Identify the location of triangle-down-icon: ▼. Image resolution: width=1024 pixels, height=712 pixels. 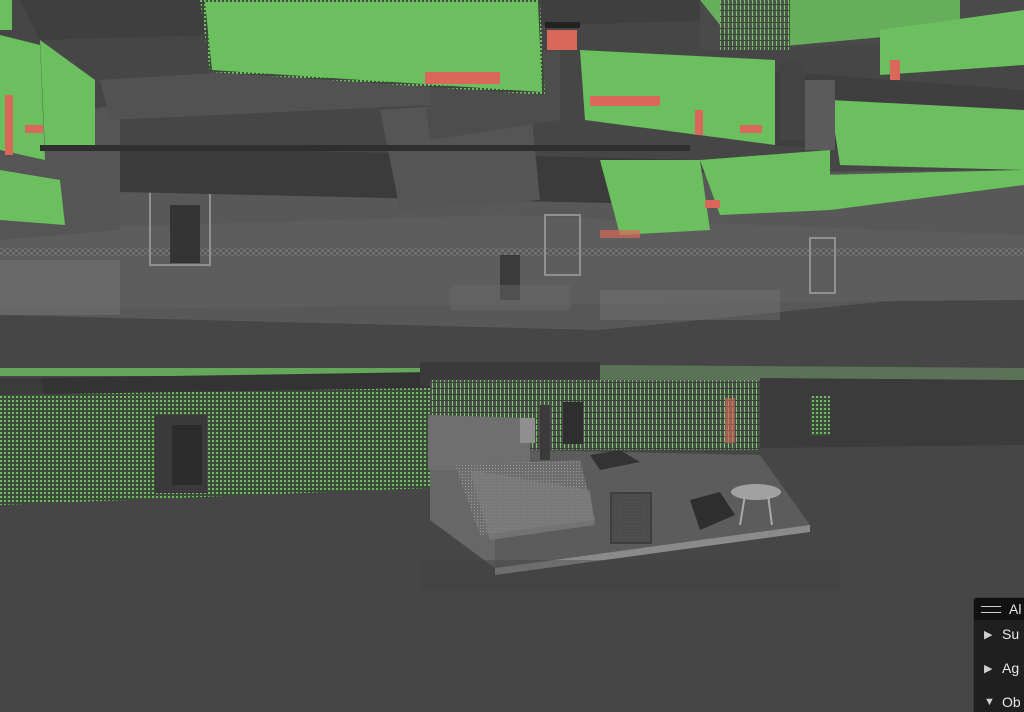
(989, 702).